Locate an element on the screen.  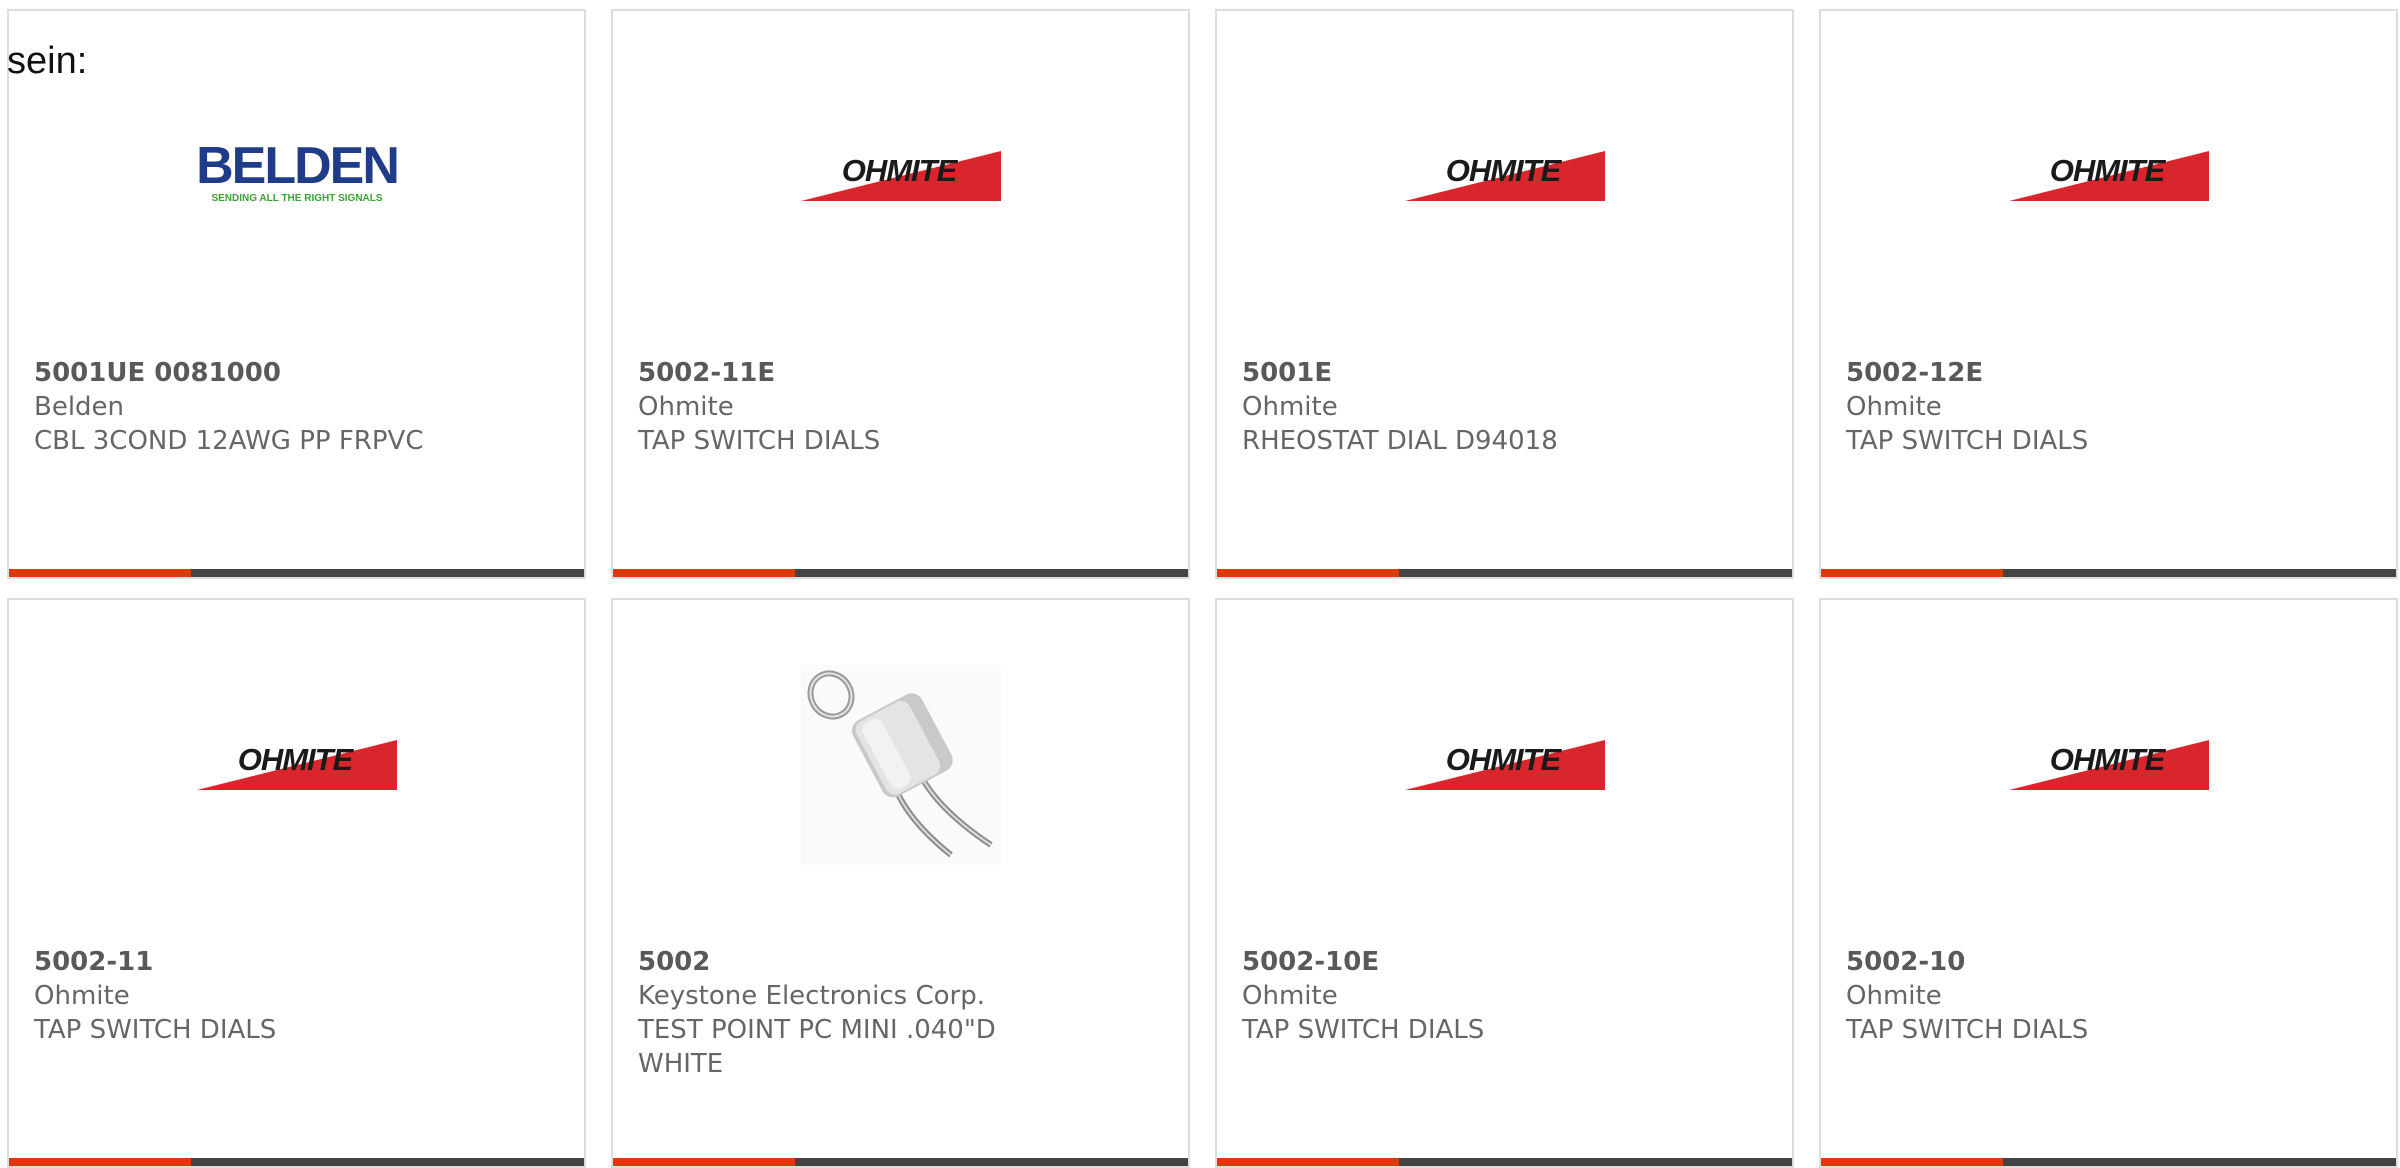
product-image: BELDEN SENDING ALL THE RIGHT SIGNALS is located at coordinates (296, 176).